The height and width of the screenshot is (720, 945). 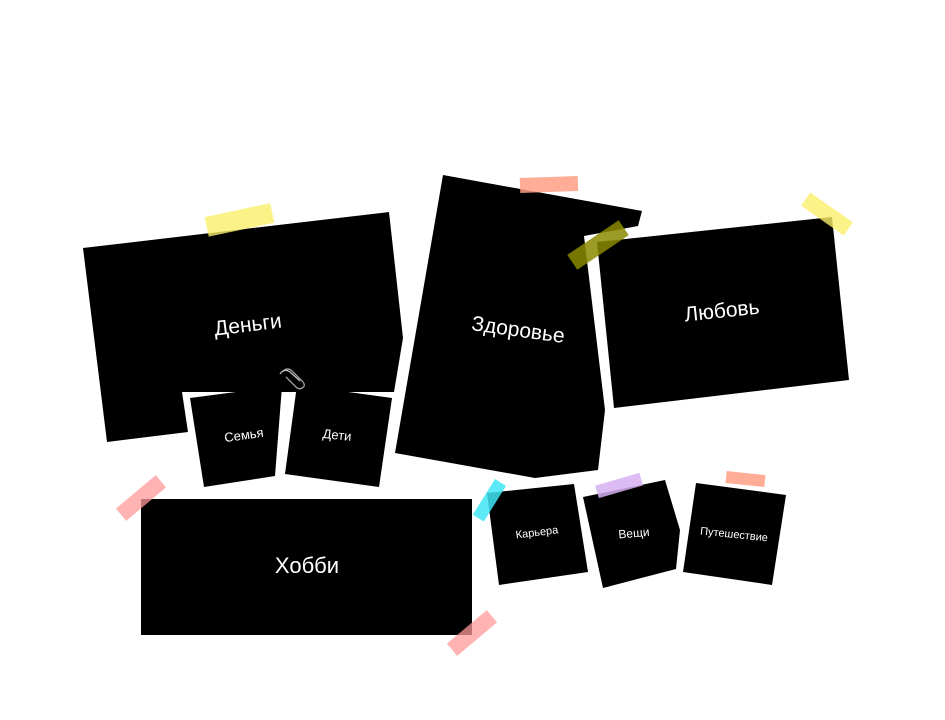 I want to click on card-hobby: Хобби, so click(x=306, y=567).